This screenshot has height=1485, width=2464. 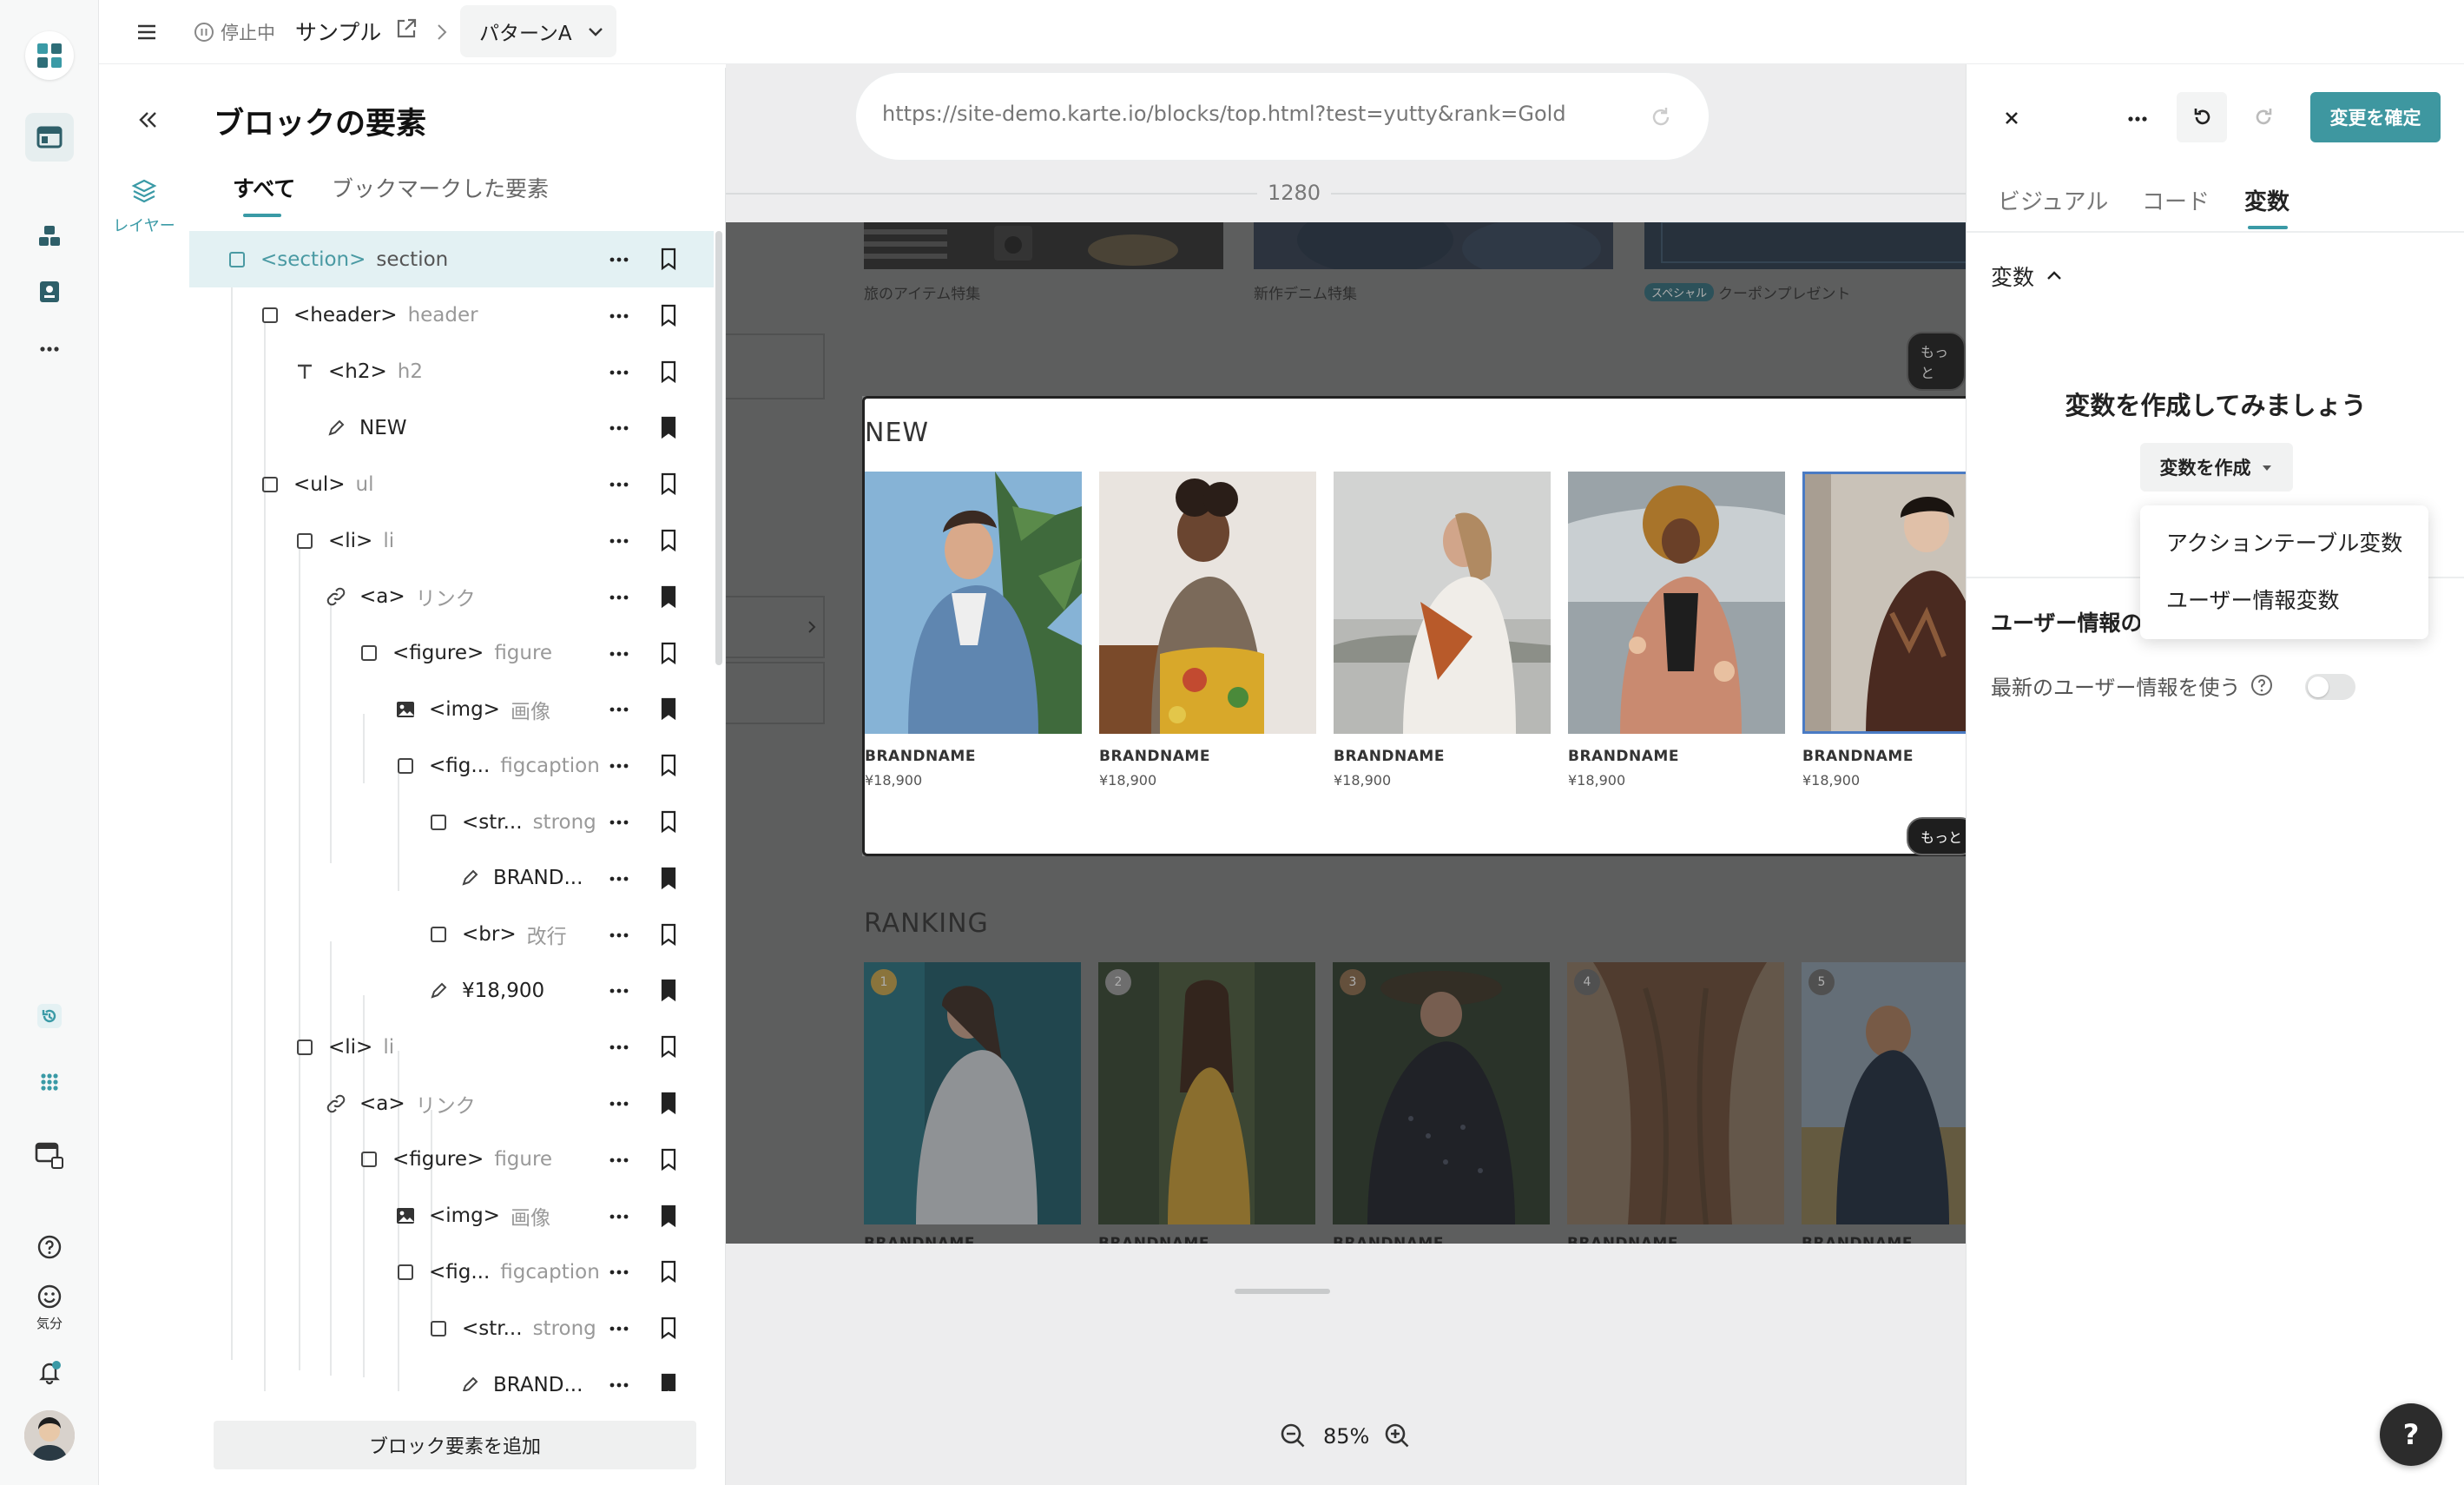 What do you see at coordinates (2053, 200) in the screenshot?
I see `tab-visual: ビジュアル` at bounding box center [2053, 200].